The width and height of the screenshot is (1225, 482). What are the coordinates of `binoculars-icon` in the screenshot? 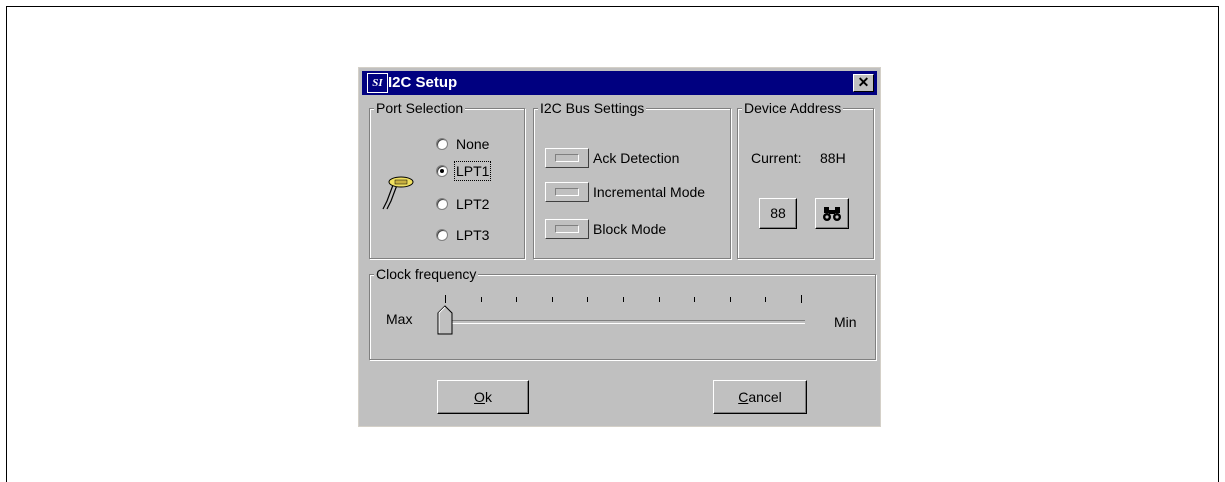 It's located at (832, 214).